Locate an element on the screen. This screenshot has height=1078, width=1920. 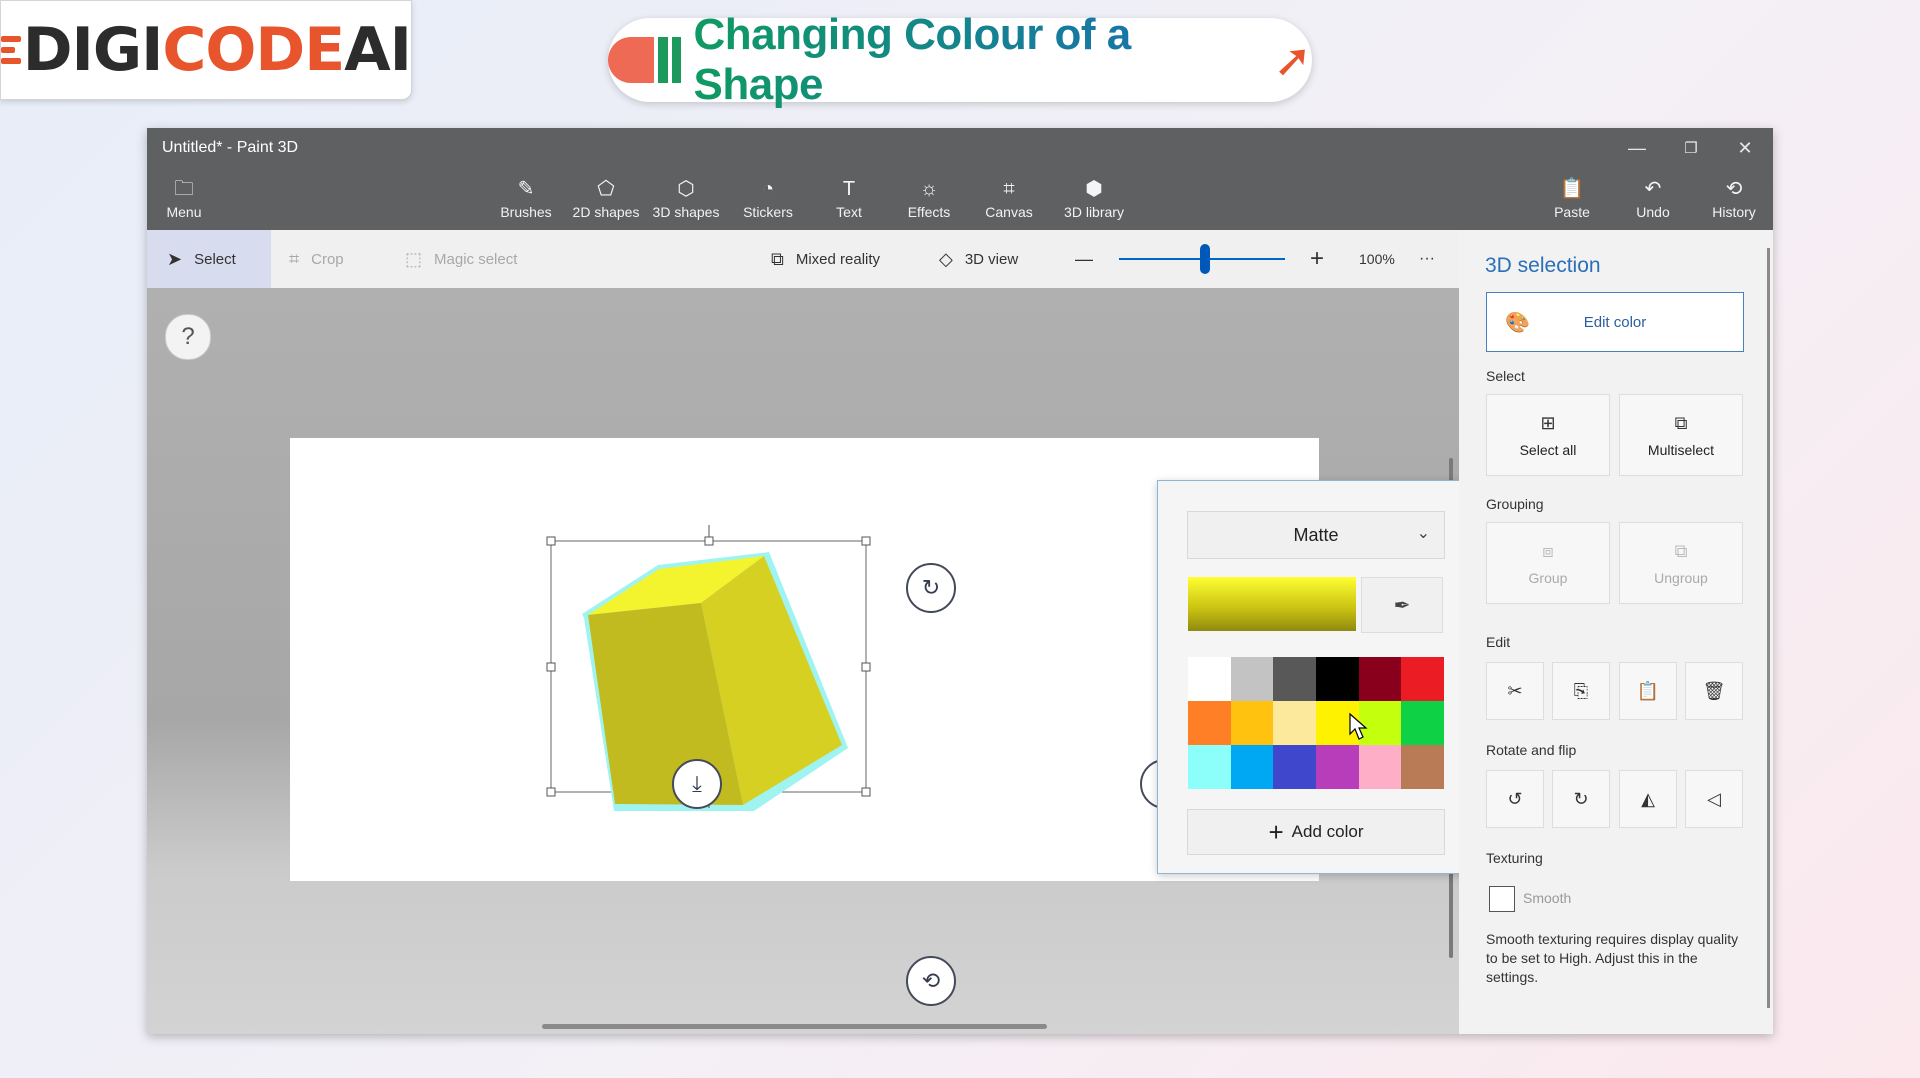
restore-button: ❐ is located at coordinates (1691, 148).